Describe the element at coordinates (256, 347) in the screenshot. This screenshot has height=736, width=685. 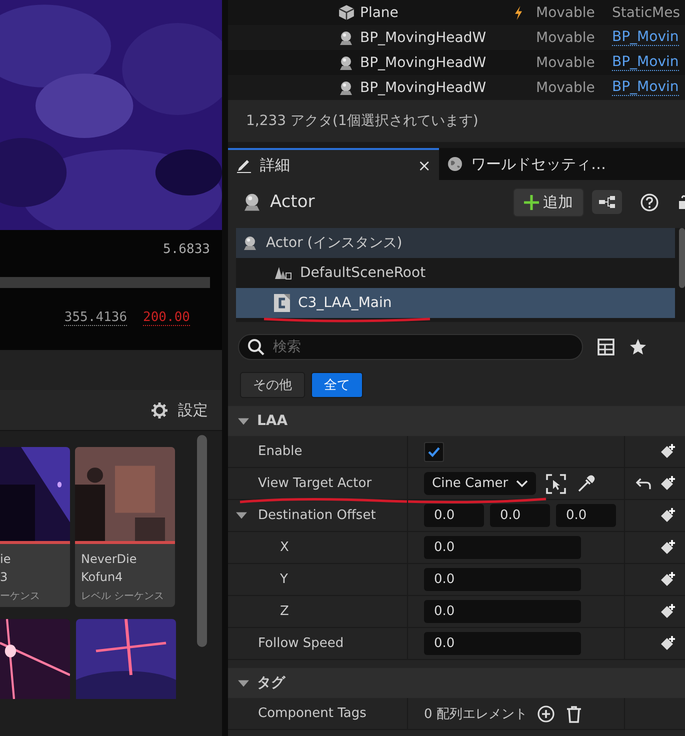
I see `search-icon` at that location.